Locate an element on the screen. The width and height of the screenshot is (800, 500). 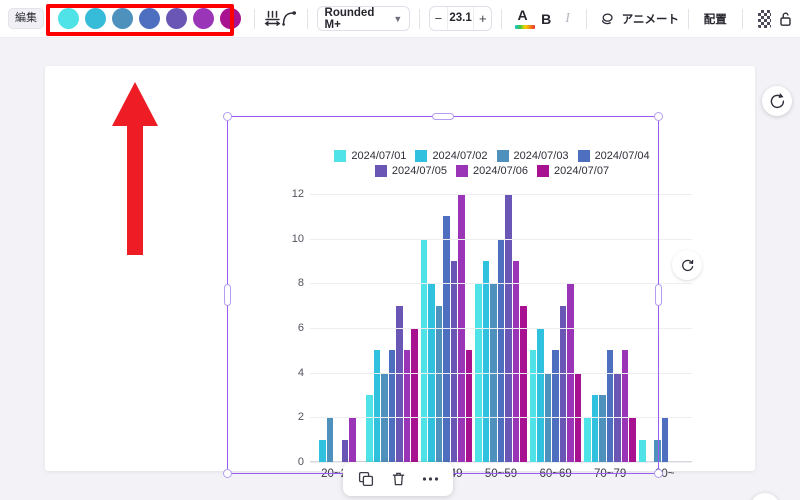
resize-handle-top is located at coordinates (443, 116).